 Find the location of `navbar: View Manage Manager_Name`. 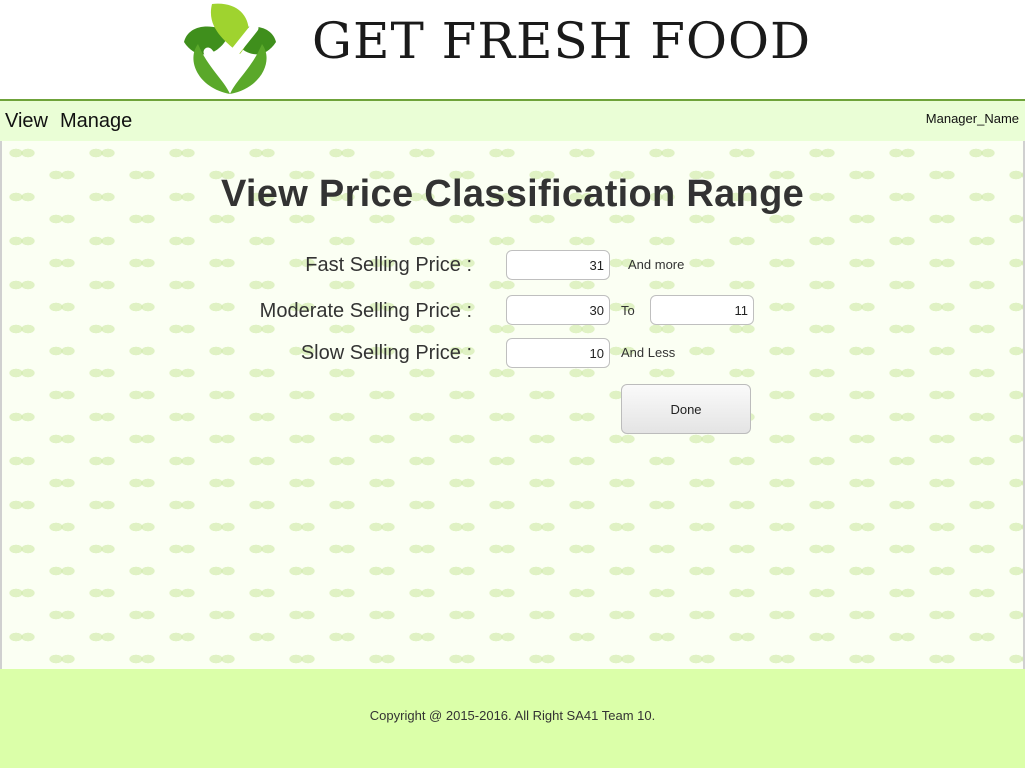

navbar: View Manage Manager_Name is located at coordinates (512, 120).